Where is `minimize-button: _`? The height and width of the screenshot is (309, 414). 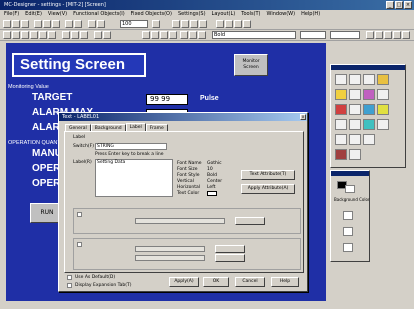
minimize-button: _ is located at coordinates (390, 5).